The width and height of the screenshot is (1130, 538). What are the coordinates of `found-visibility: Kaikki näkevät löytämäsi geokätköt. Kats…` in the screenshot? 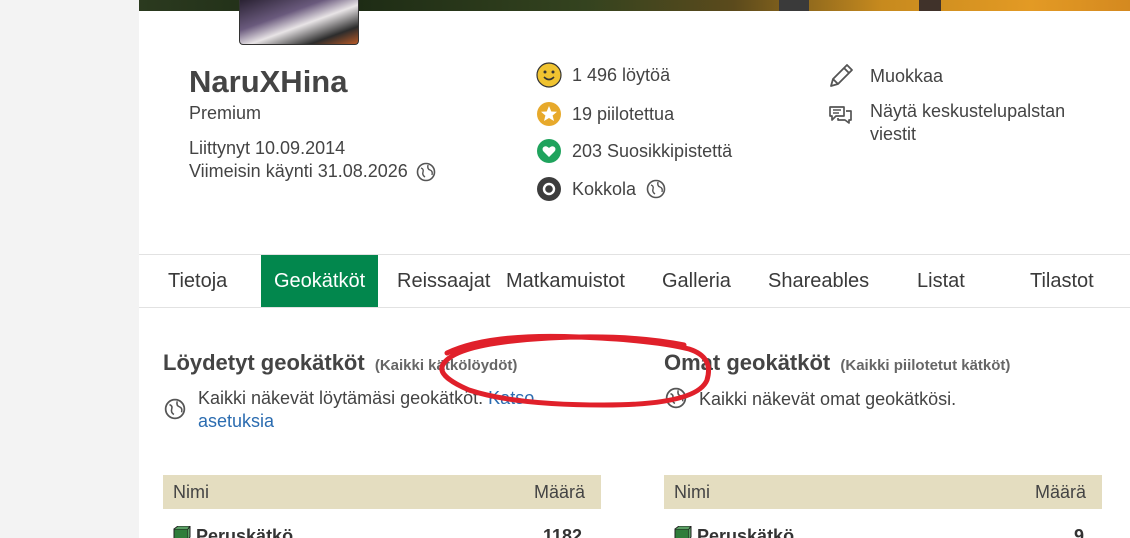 It's located at (378, 410).